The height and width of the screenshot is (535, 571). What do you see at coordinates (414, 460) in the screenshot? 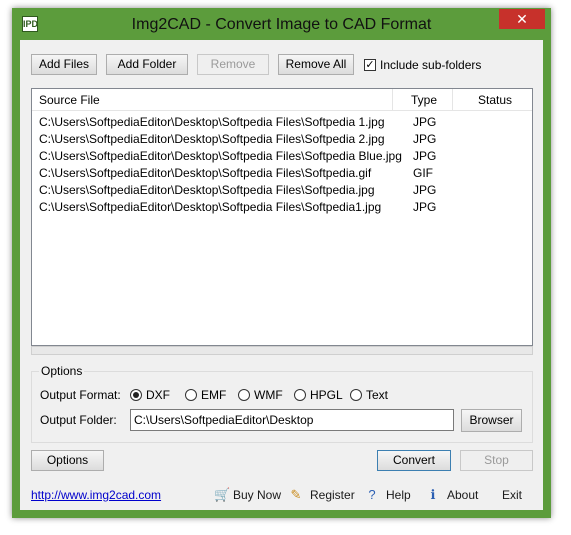
I see `convert-button: Convert` at bounding box center [414, 460].